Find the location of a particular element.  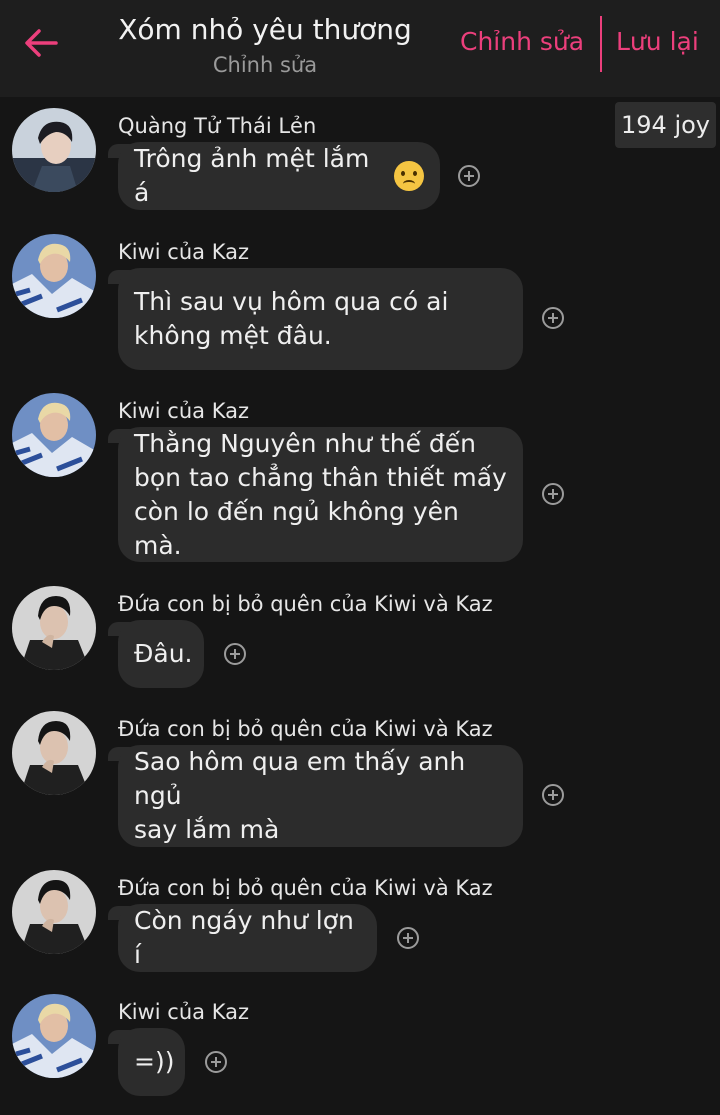

header-divider is located at coordinates (601, 44).